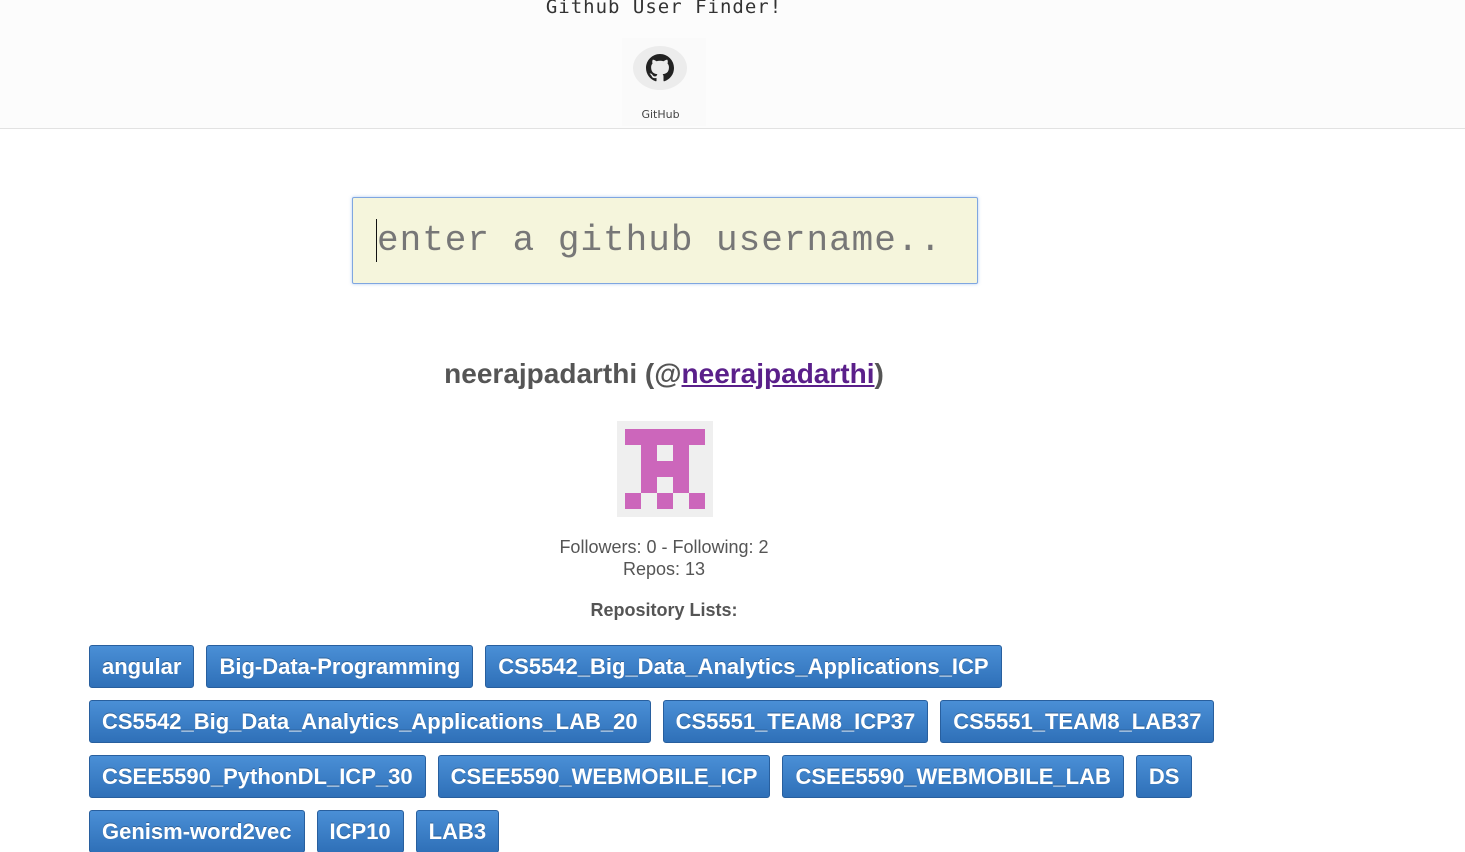 The width and height of the screenshot is (1465, 852). What do you see at coordinates (257, 776) in the screenshot?
I see `repo-button: CSEE5590_PythonDL_ICP_30` at bounding box center [257, 776].